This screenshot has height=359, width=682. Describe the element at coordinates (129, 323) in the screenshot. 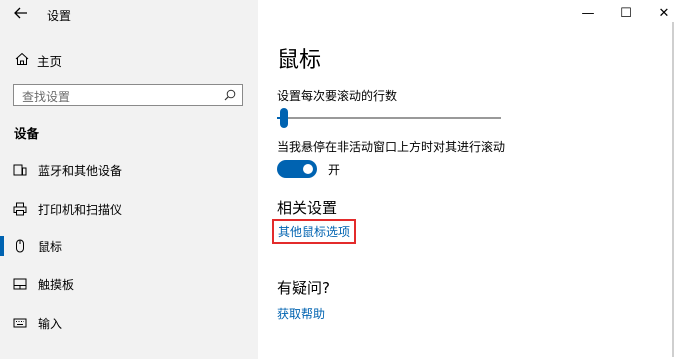

I see `sidebar-item-typing: 输入` at that location.